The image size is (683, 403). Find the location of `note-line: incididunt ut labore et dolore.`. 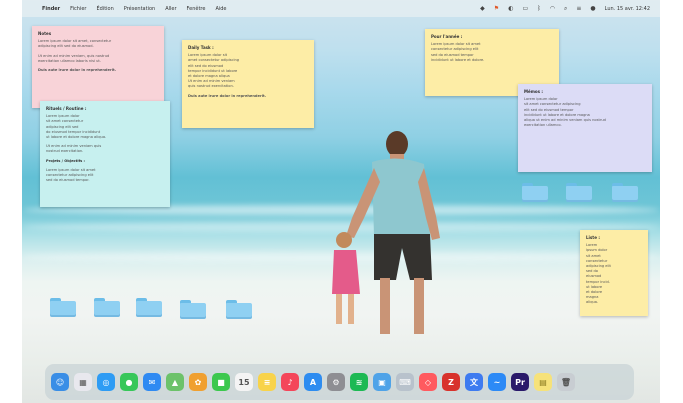

note-line: incididunt ut labore et dolore. is located at coordinates (458, 59).